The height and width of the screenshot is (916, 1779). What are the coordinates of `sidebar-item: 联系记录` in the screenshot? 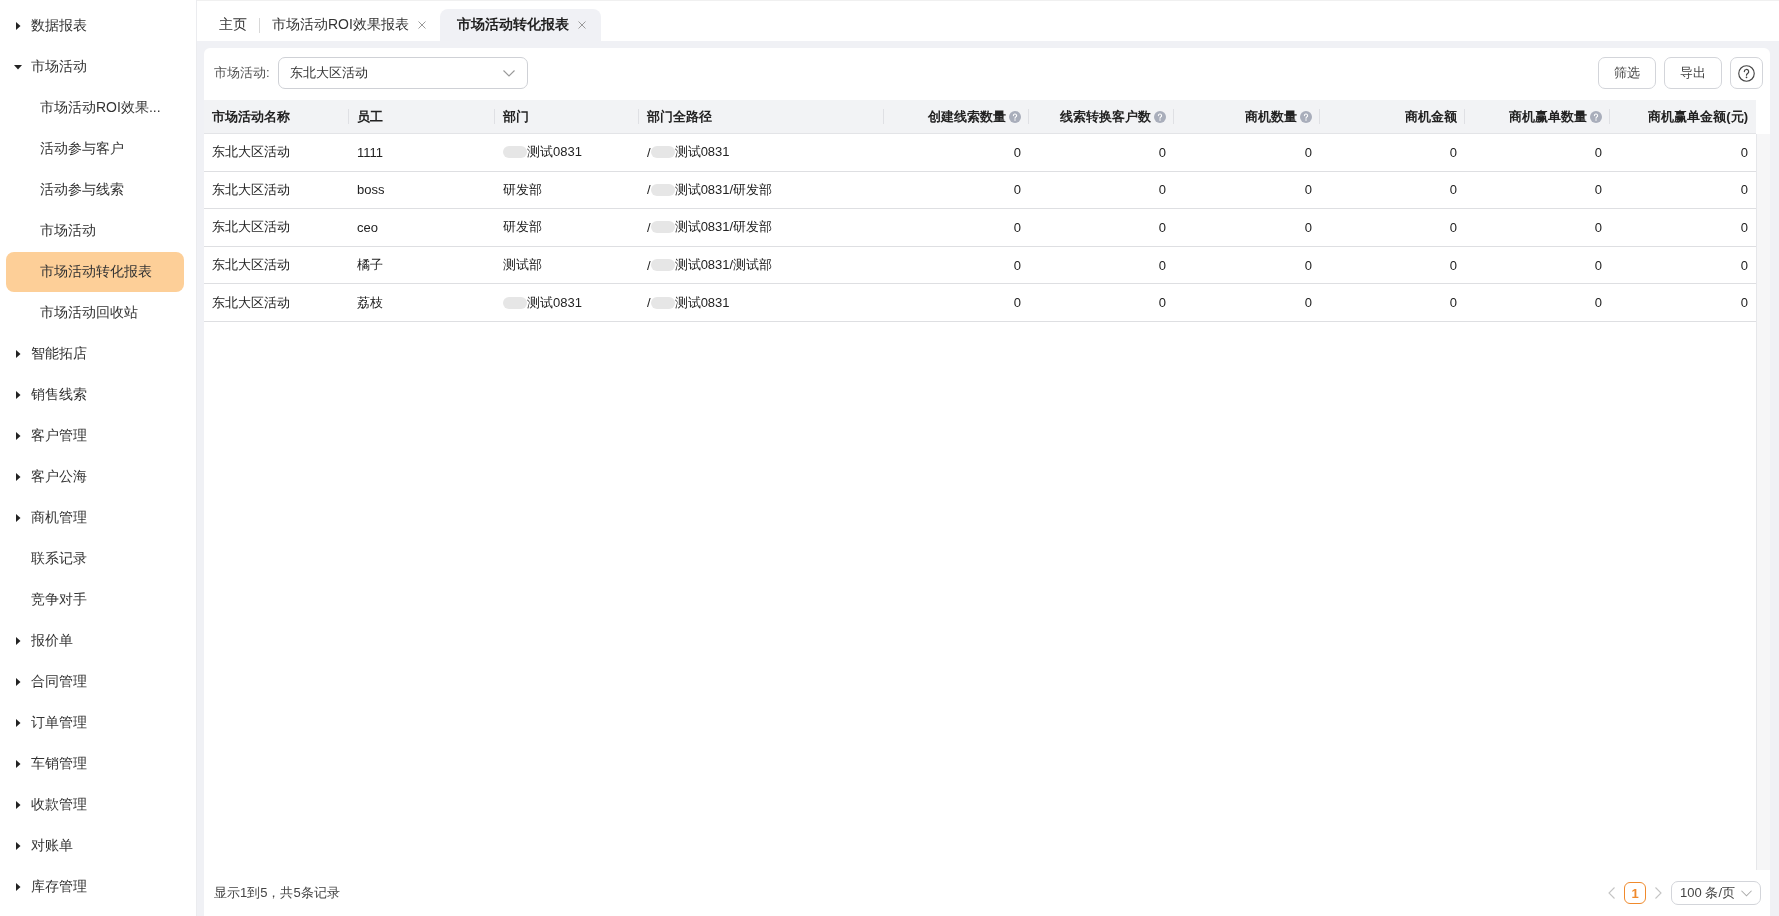 It's located at (95, 559).